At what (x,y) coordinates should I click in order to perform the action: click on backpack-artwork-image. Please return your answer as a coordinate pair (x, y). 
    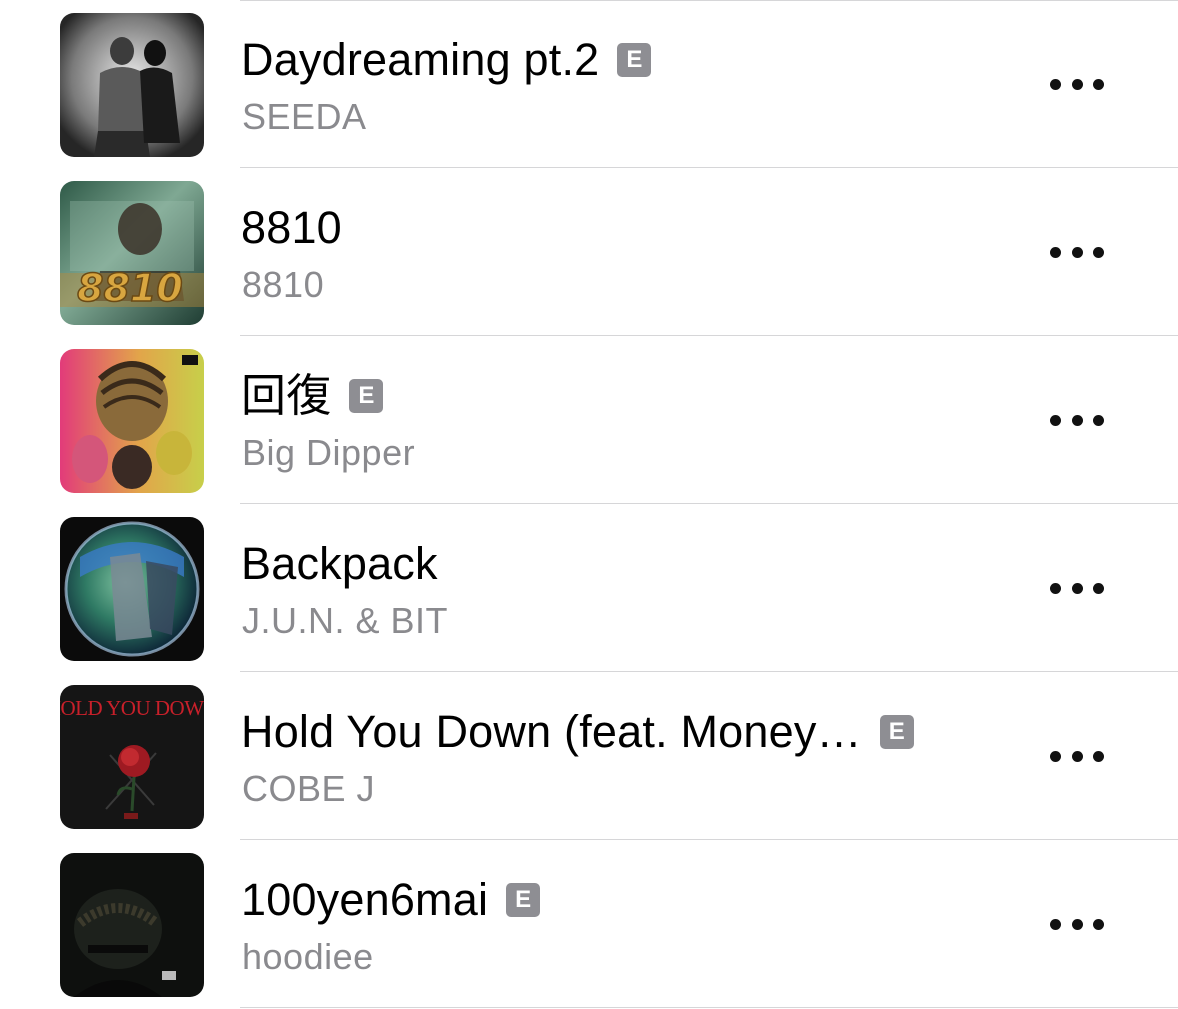
    Looking at the image, I should click on (132, 589).